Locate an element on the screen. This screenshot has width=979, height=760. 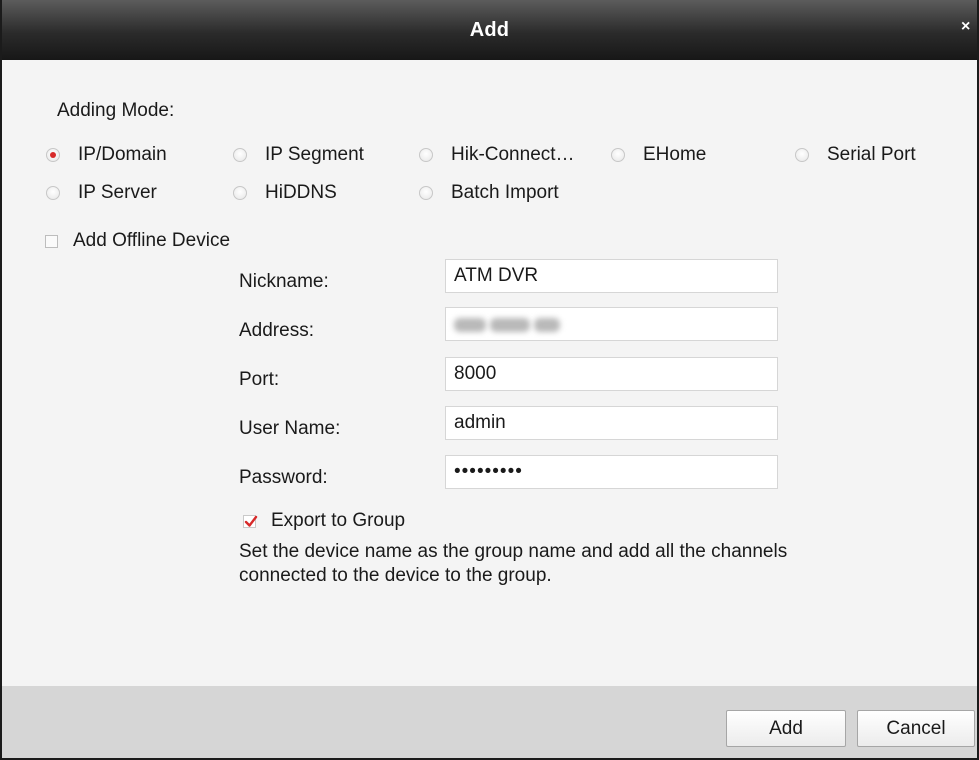
add-offline-device-checkbox: Add Offline Device is located at coordinates (137, 241).